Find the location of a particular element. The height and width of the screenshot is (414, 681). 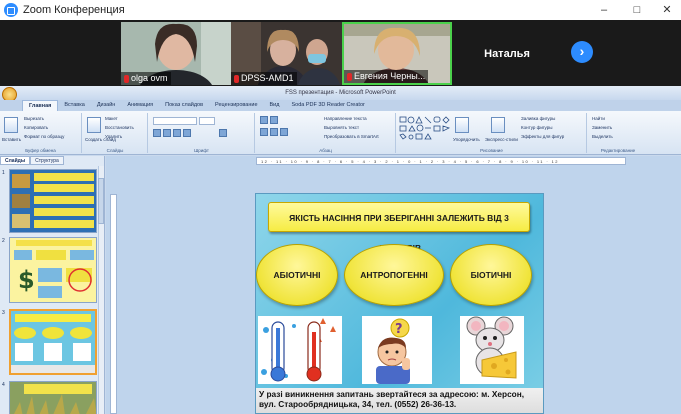

panel-scrollbar-thumb is located at coordinates (101, 201).